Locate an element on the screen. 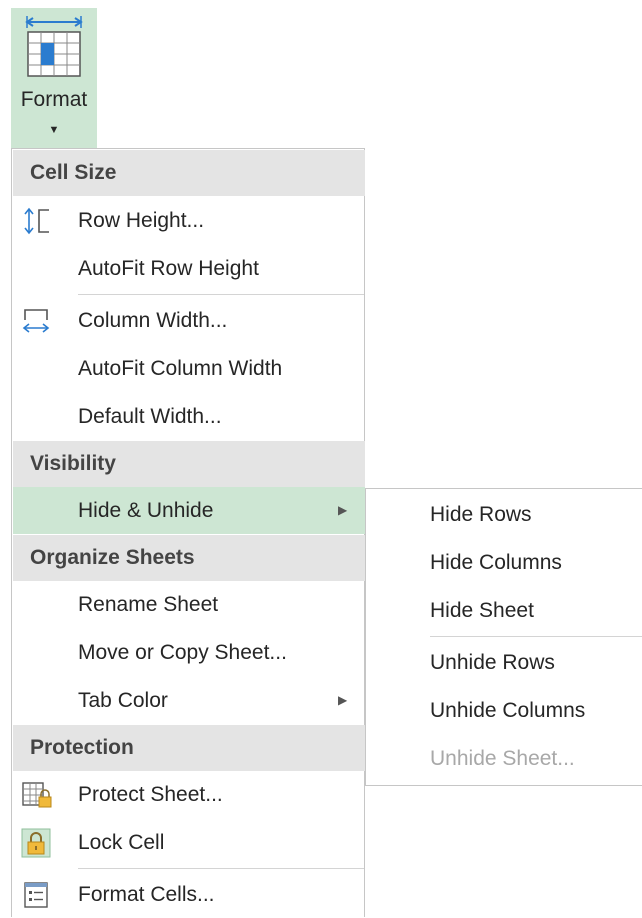 The image size is (642, 918). column-width-icon is located at coordinates (36, 321).